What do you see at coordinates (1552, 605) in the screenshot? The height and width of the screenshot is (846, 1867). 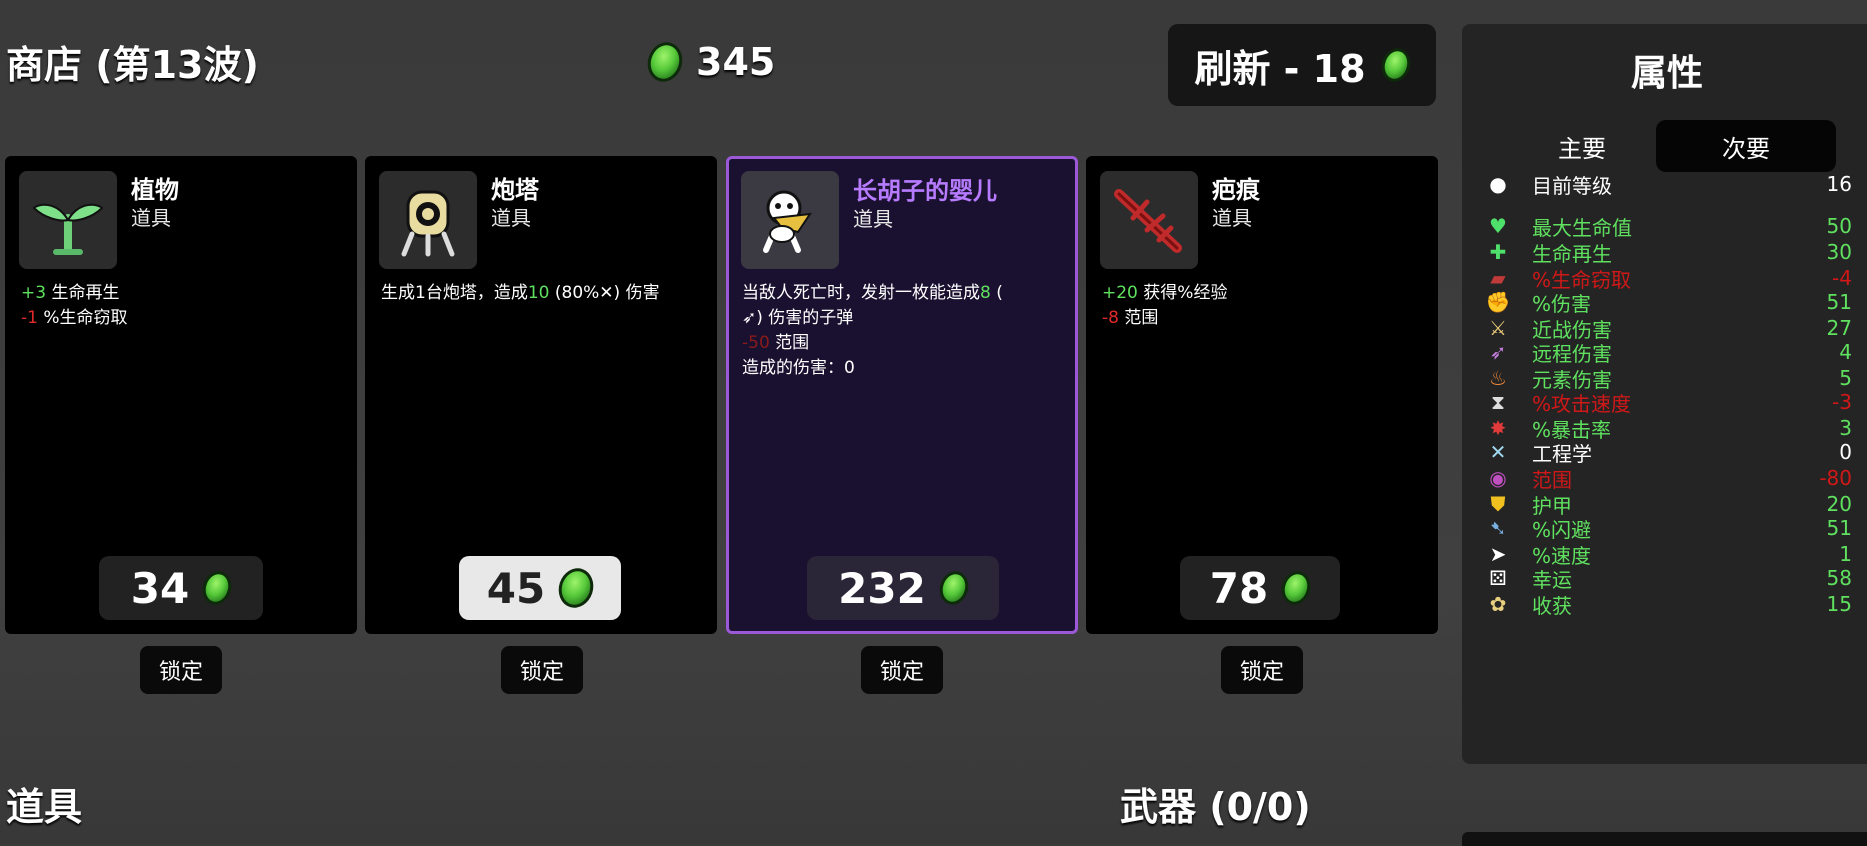 I see `stat-label: 收获` at bounding box center [1552, 605].